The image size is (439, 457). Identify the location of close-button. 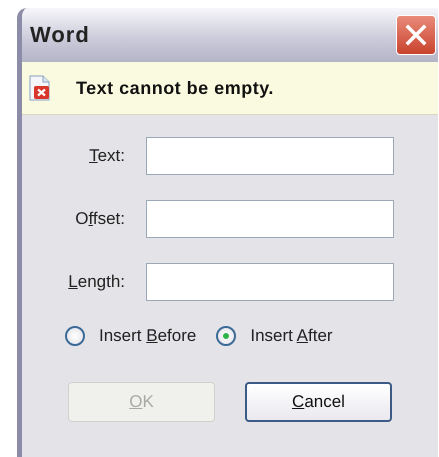
(416, 35).